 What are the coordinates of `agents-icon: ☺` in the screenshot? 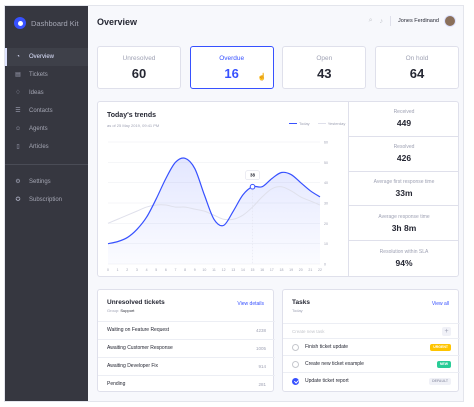 It's located at (18, 129).